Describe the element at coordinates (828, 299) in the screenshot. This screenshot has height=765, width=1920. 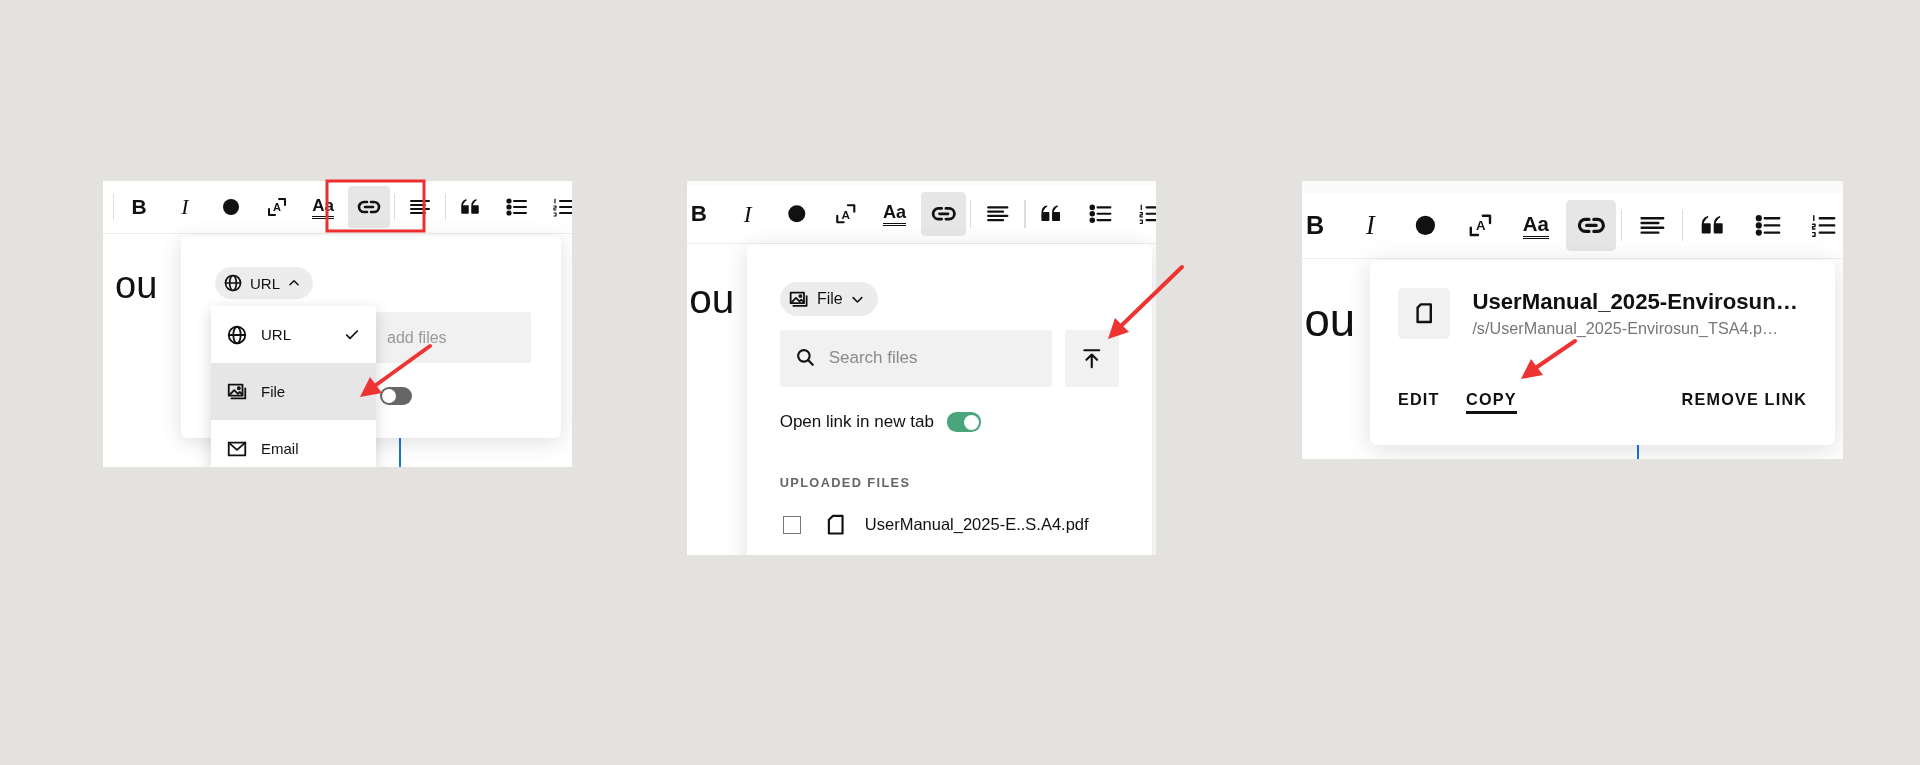
I see `link-type-dropdown: File` at that location.